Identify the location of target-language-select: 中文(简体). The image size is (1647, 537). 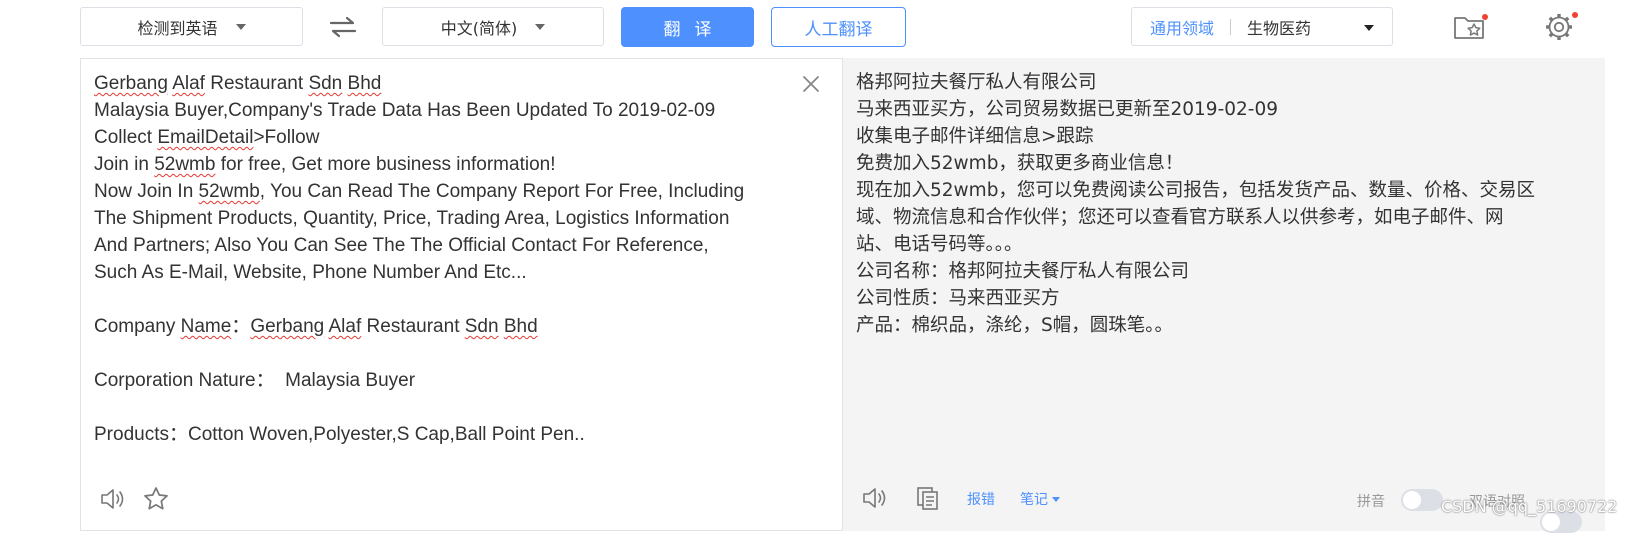
(493, 26).